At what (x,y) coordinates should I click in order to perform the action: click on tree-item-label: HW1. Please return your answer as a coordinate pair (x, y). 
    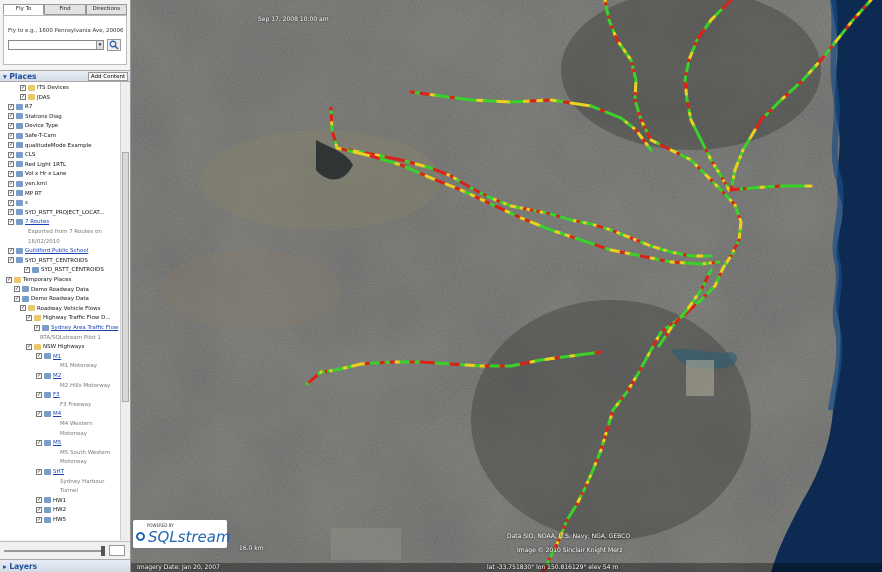
    Looking at the image, I should click on (60, 500).